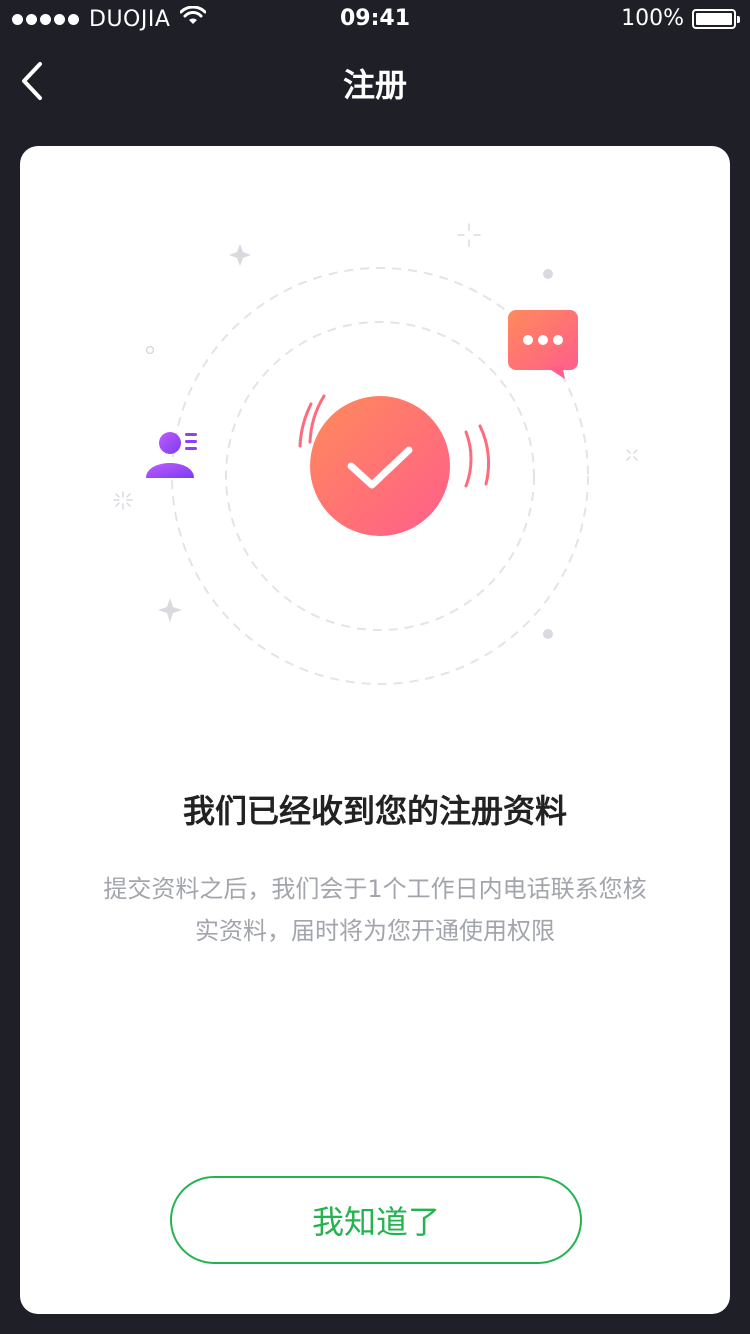 This screenshot has height=1334, width=750. I want to click on battery-percent: 100%, so click(652, 18).